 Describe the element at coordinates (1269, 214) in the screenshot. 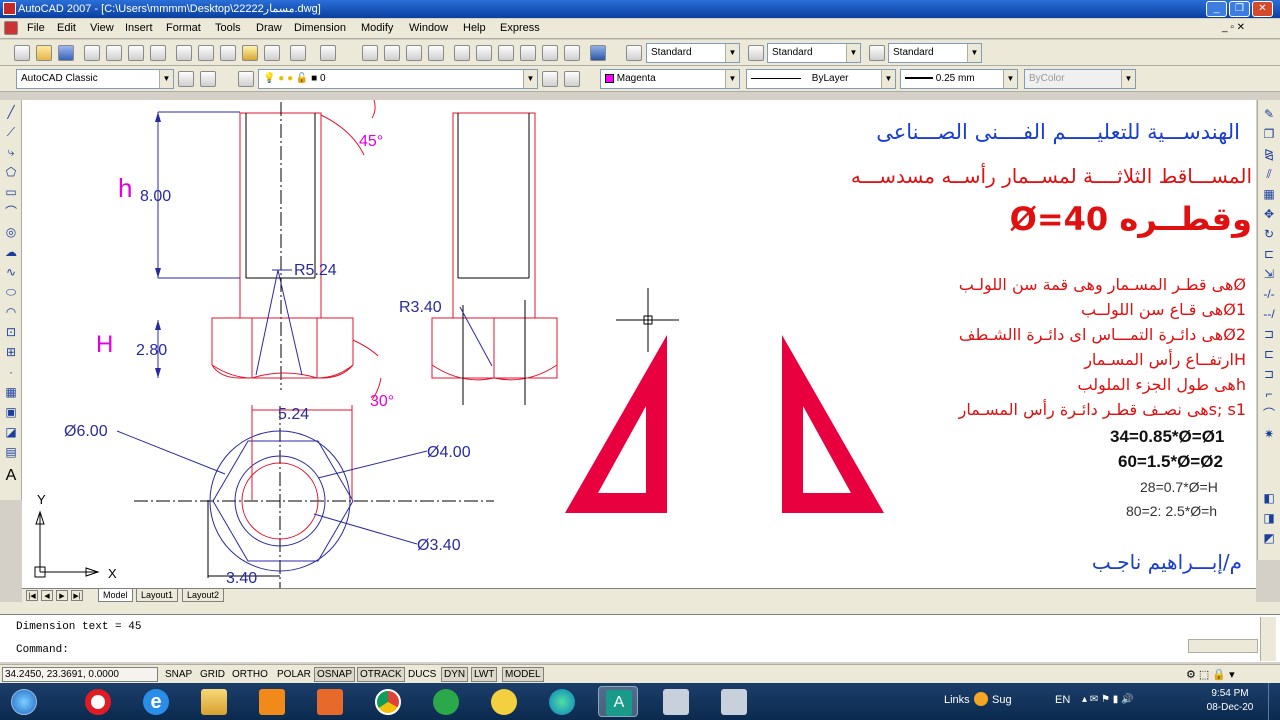

I see `move-icon: ✥` at that location.